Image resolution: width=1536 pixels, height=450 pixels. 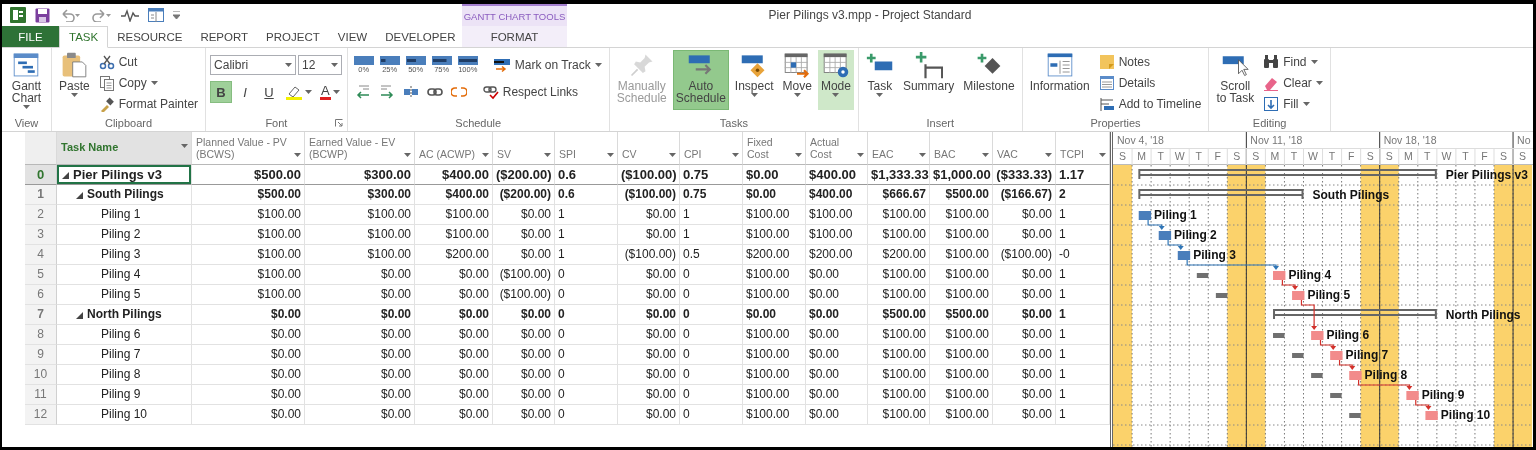 What do you see at coordinates (352, 36) in the screenshot?
I see `ribbon-tab: VIEW` at bounding box center [352, 36].